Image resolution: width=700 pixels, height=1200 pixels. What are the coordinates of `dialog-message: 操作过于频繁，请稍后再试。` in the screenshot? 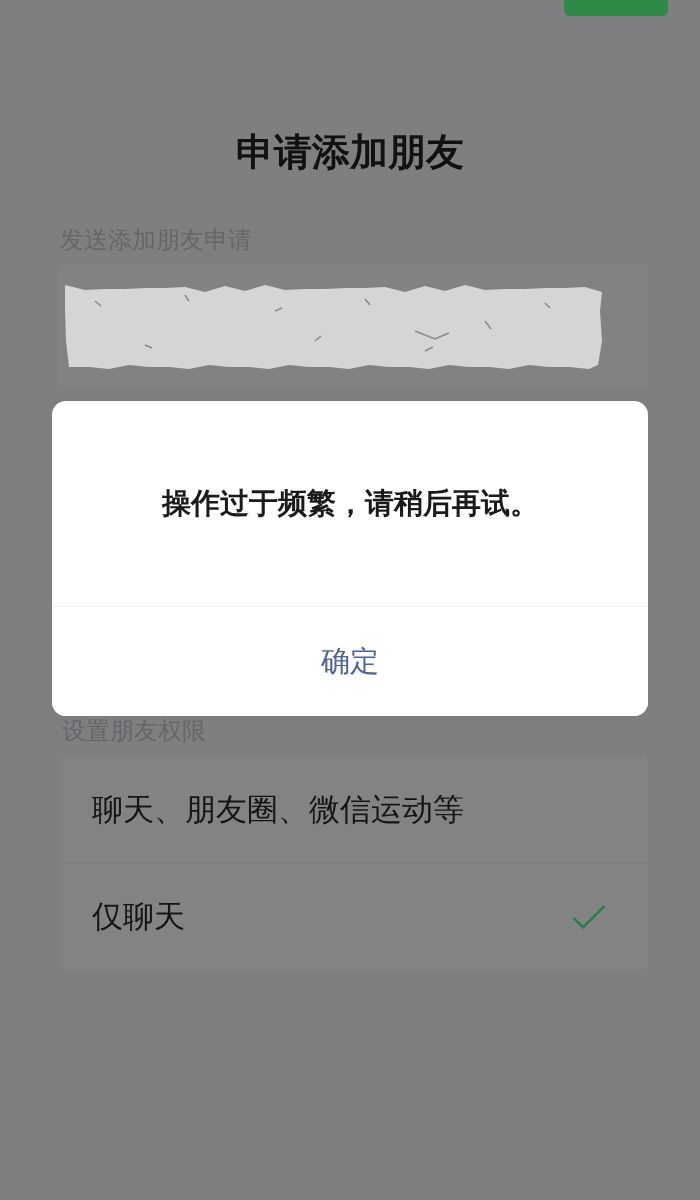 It's located at (350, 503).